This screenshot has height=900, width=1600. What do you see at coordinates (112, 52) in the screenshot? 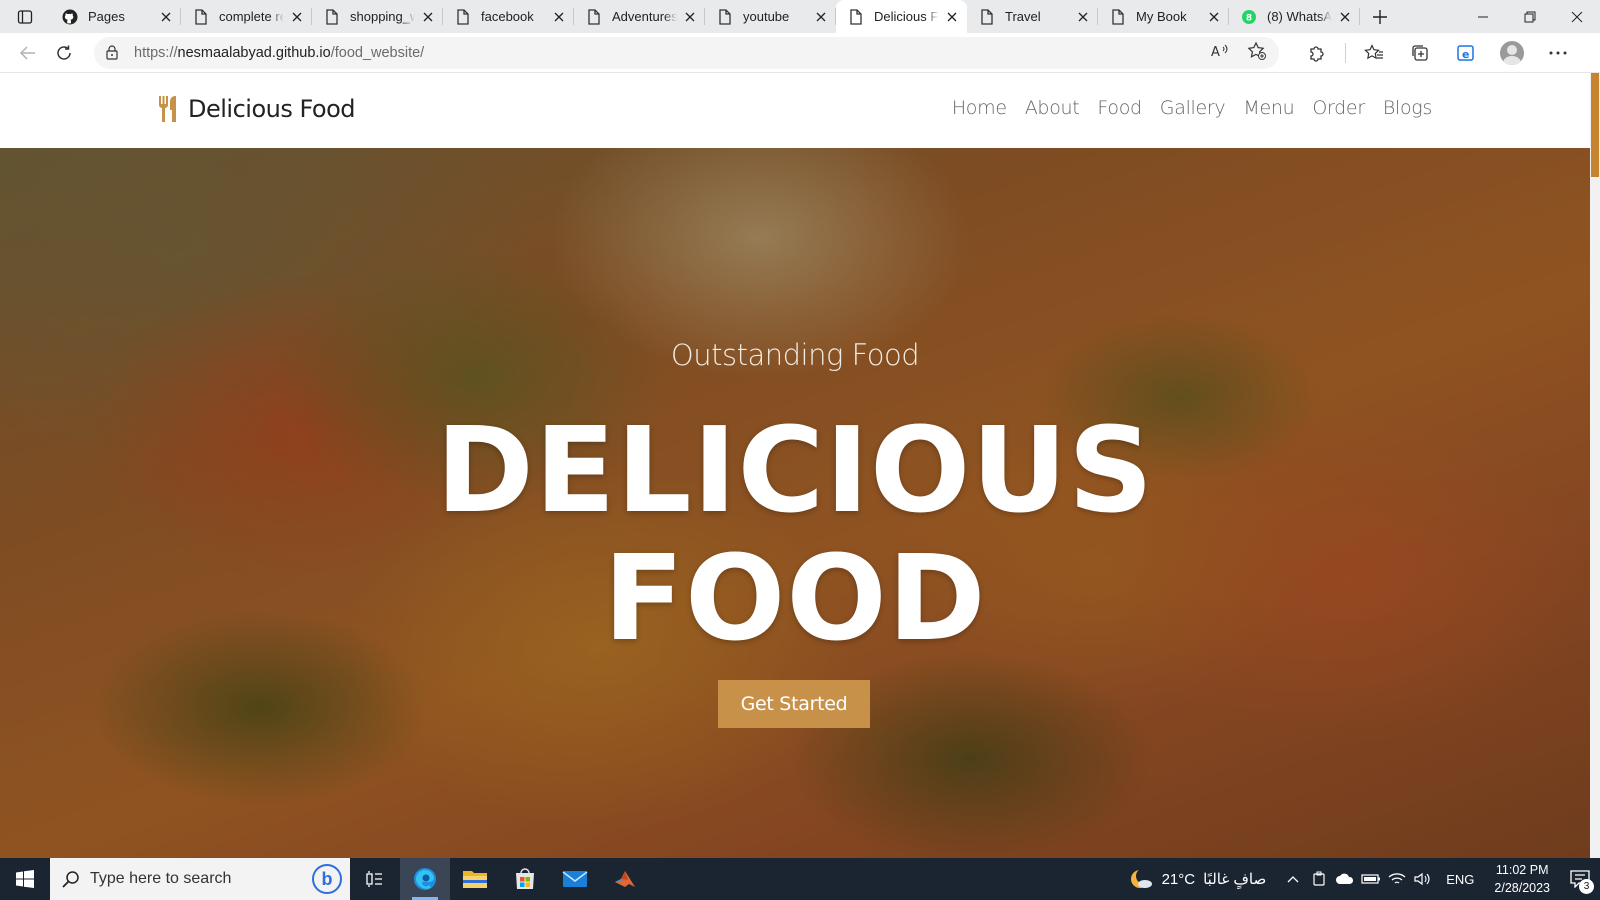
I see `lock-icon` at bounding box center [112, 52].